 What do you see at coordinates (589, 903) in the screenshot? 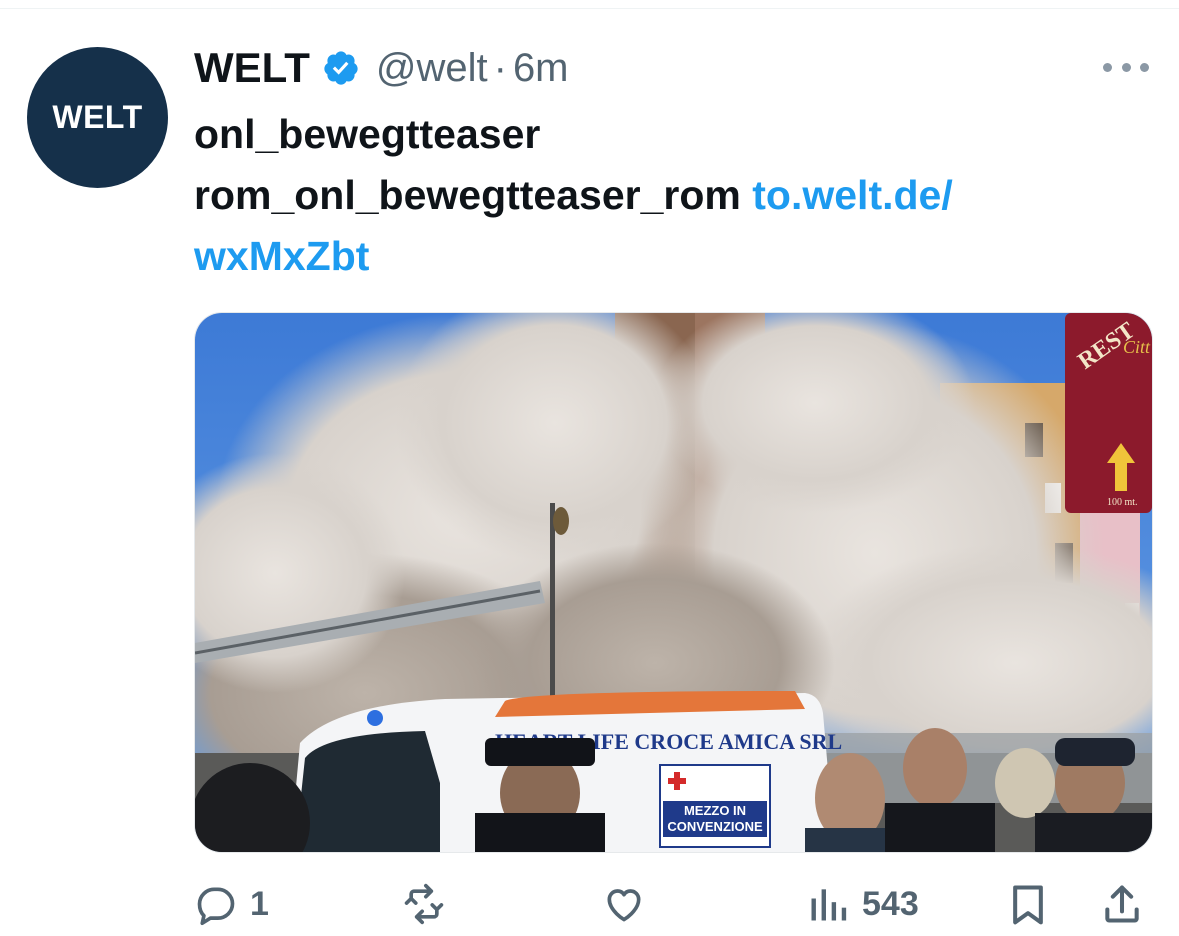
I see `tweet-actions: 1 543` at bounding box center [589, 903].